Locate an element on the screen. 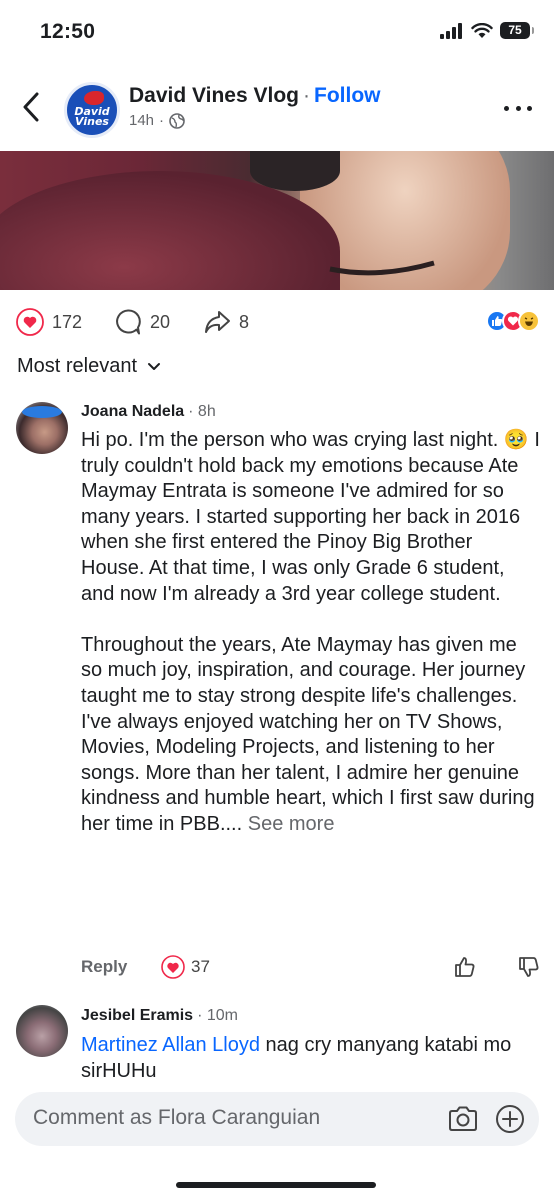 The image size is (554, 1199). comment-composer-bar: Comment as Flora Caranguian is located at coordinates (277, 1140).